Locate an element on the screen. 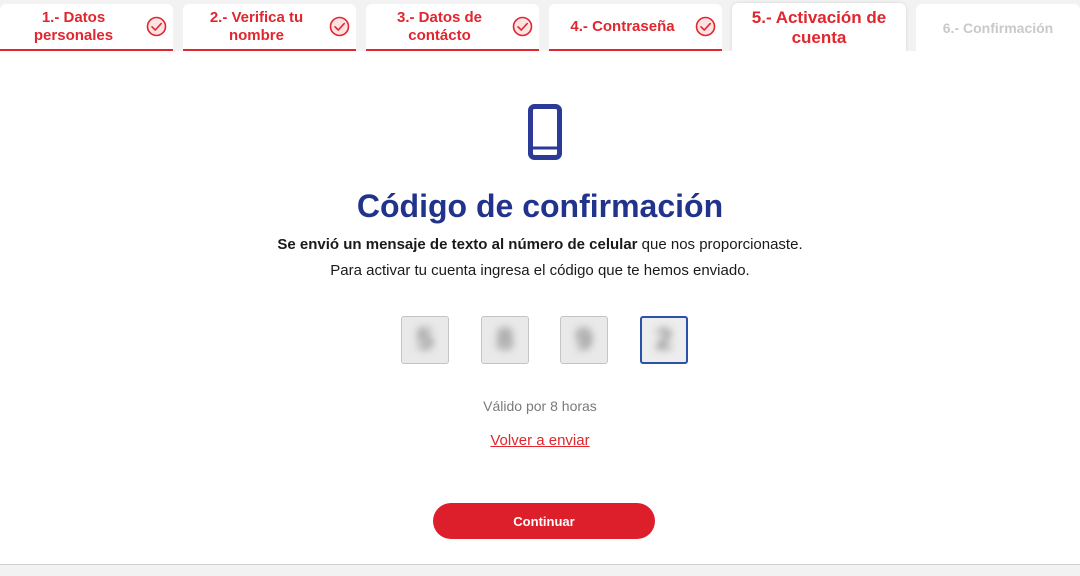 Image resolution: width=1080 pixels, height=576 pixels. step-datos-personales: 1.- Datos personales is located at coordinates (86, 27).